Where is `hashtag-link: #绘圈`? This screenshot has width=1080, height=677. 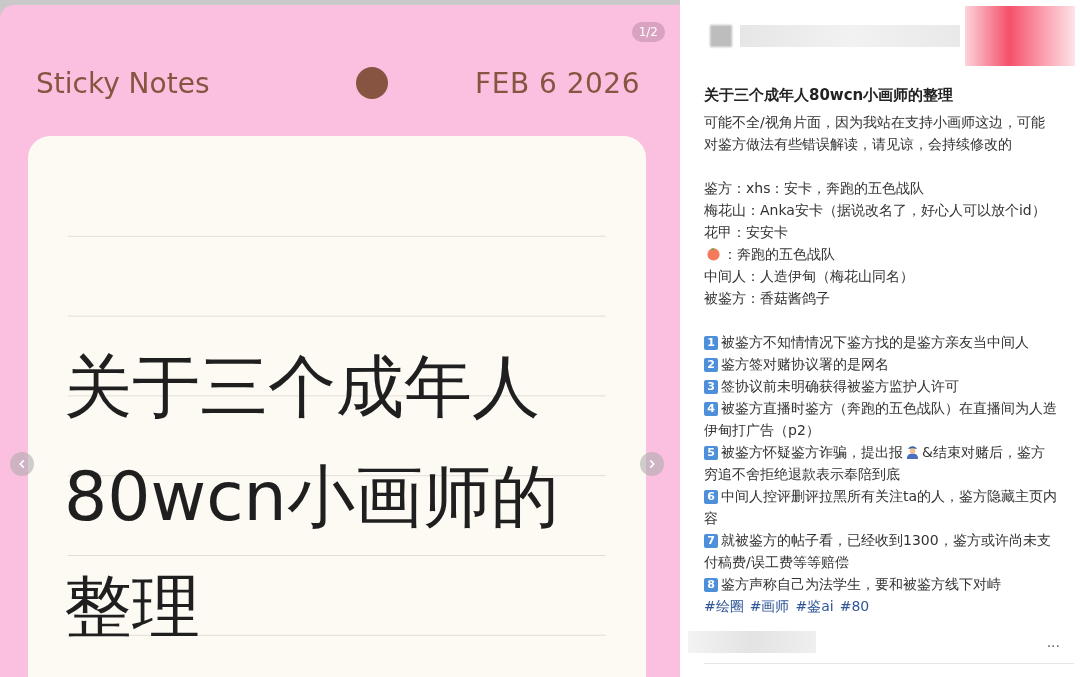 hashtag-link: #绘圈 is located at coordinates (724, 606).